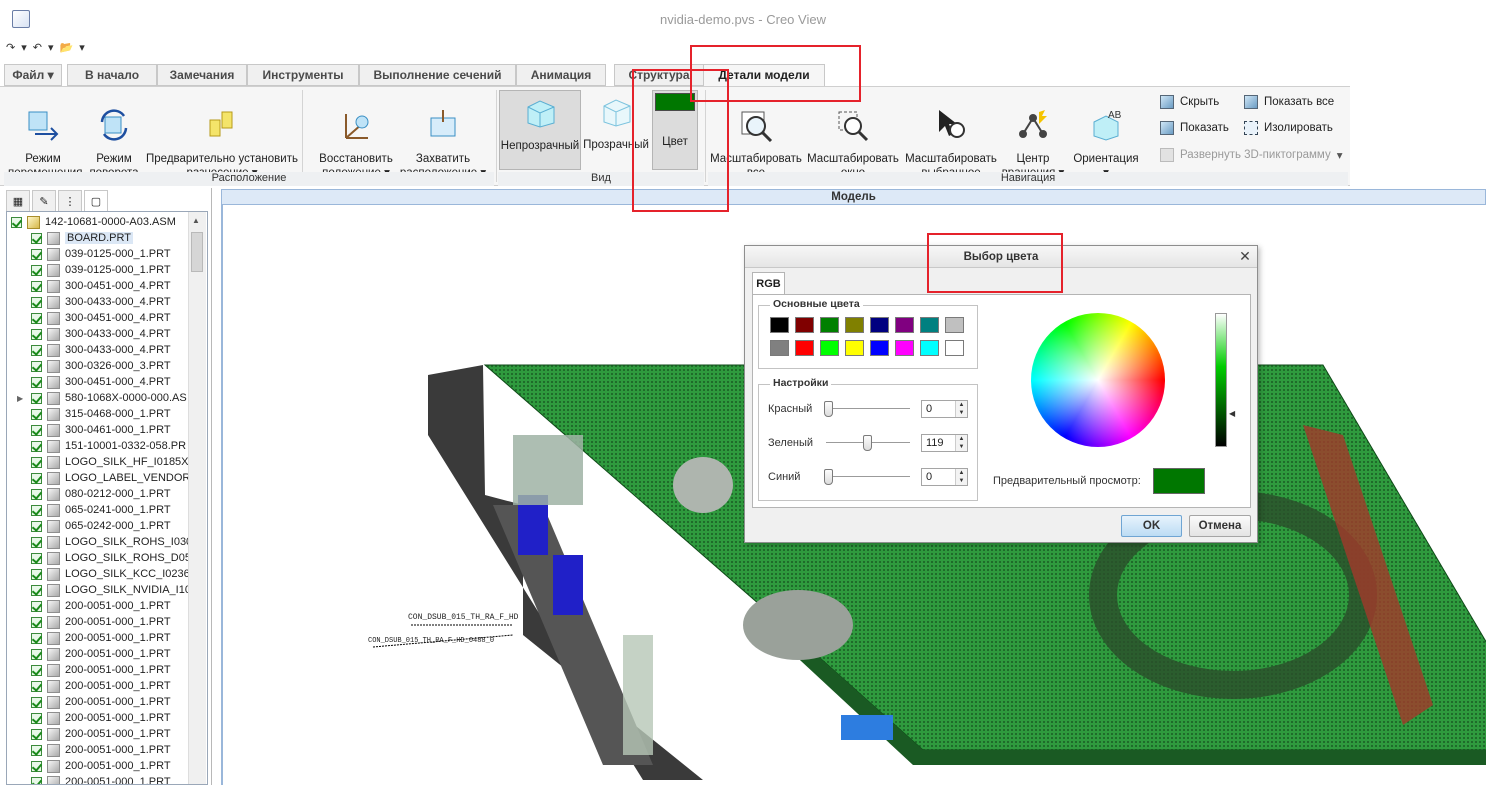 This screenshot has height=785, width=1486. I want to click on color-button: Цвет, so click(675, 130).